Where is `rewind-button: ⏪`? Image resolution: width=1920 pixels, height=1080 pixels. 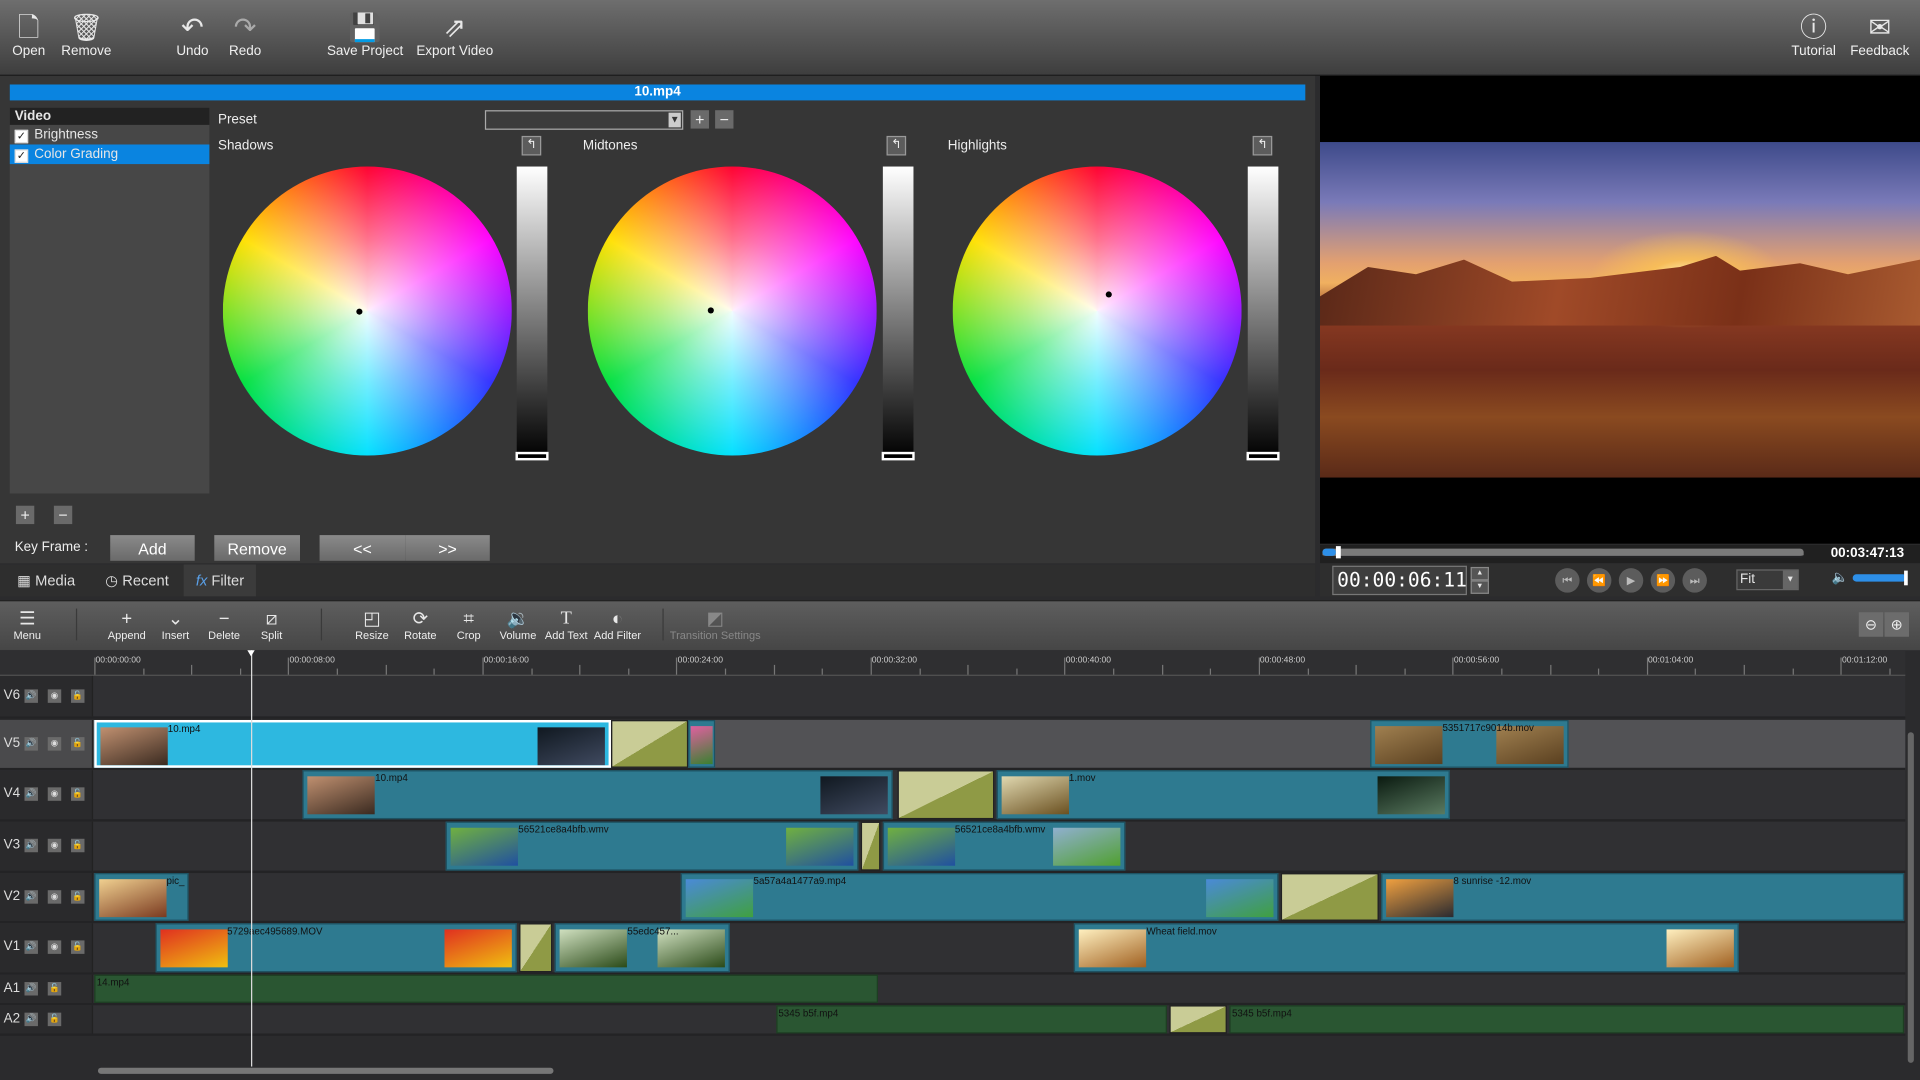
rewind-button: ⏪ is located at coordinates (1599, 580).